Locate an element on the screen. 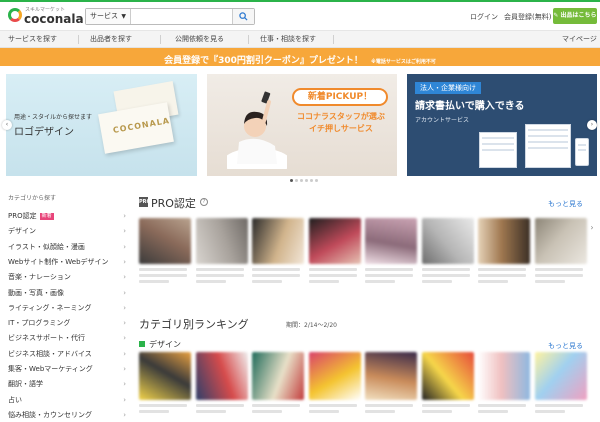 This screenshot has width=600, height=422. sidebar-item: PRO認定 新着 › is located at coordinates (67, 216).